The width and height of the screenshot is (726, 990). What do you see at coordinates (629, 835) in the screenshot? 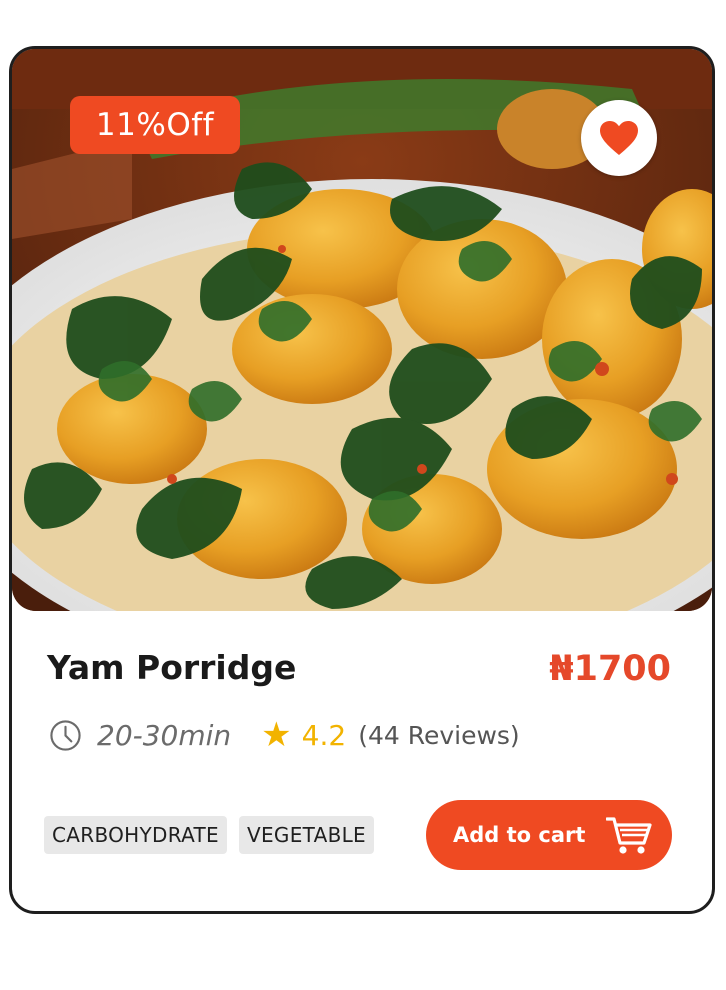
I see `shopping-cart-icon` at bounding box center [629, 835].